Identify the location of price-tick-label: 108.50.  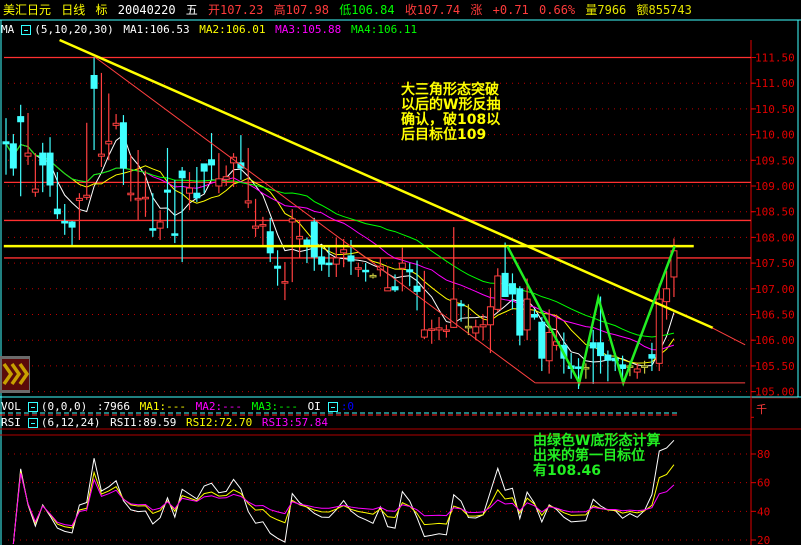
(775, 212).